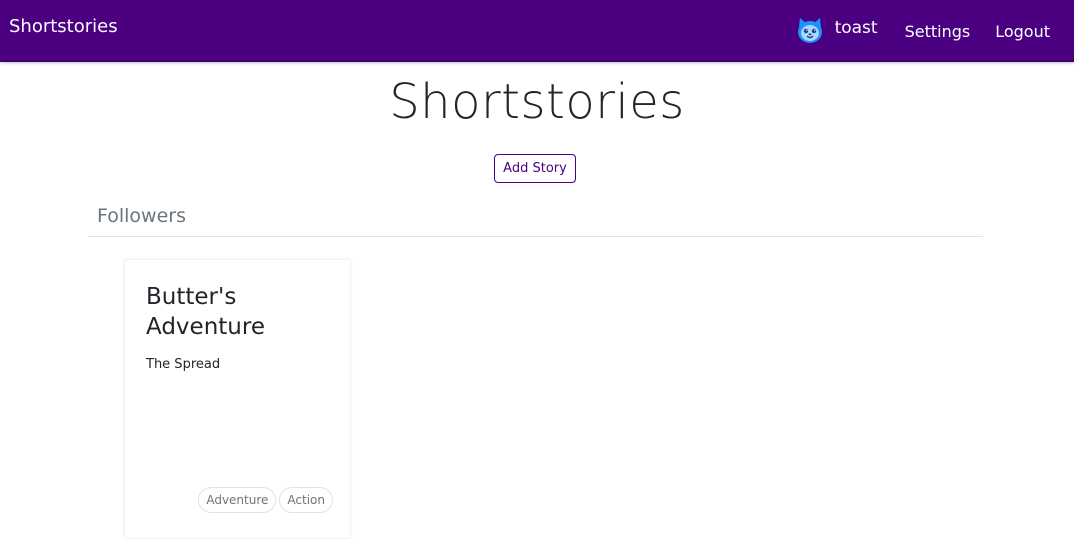  What do you see at coordinates (856, 28) in the screenshot?
I see `username-link: toast` at bounding box center [856, 28].